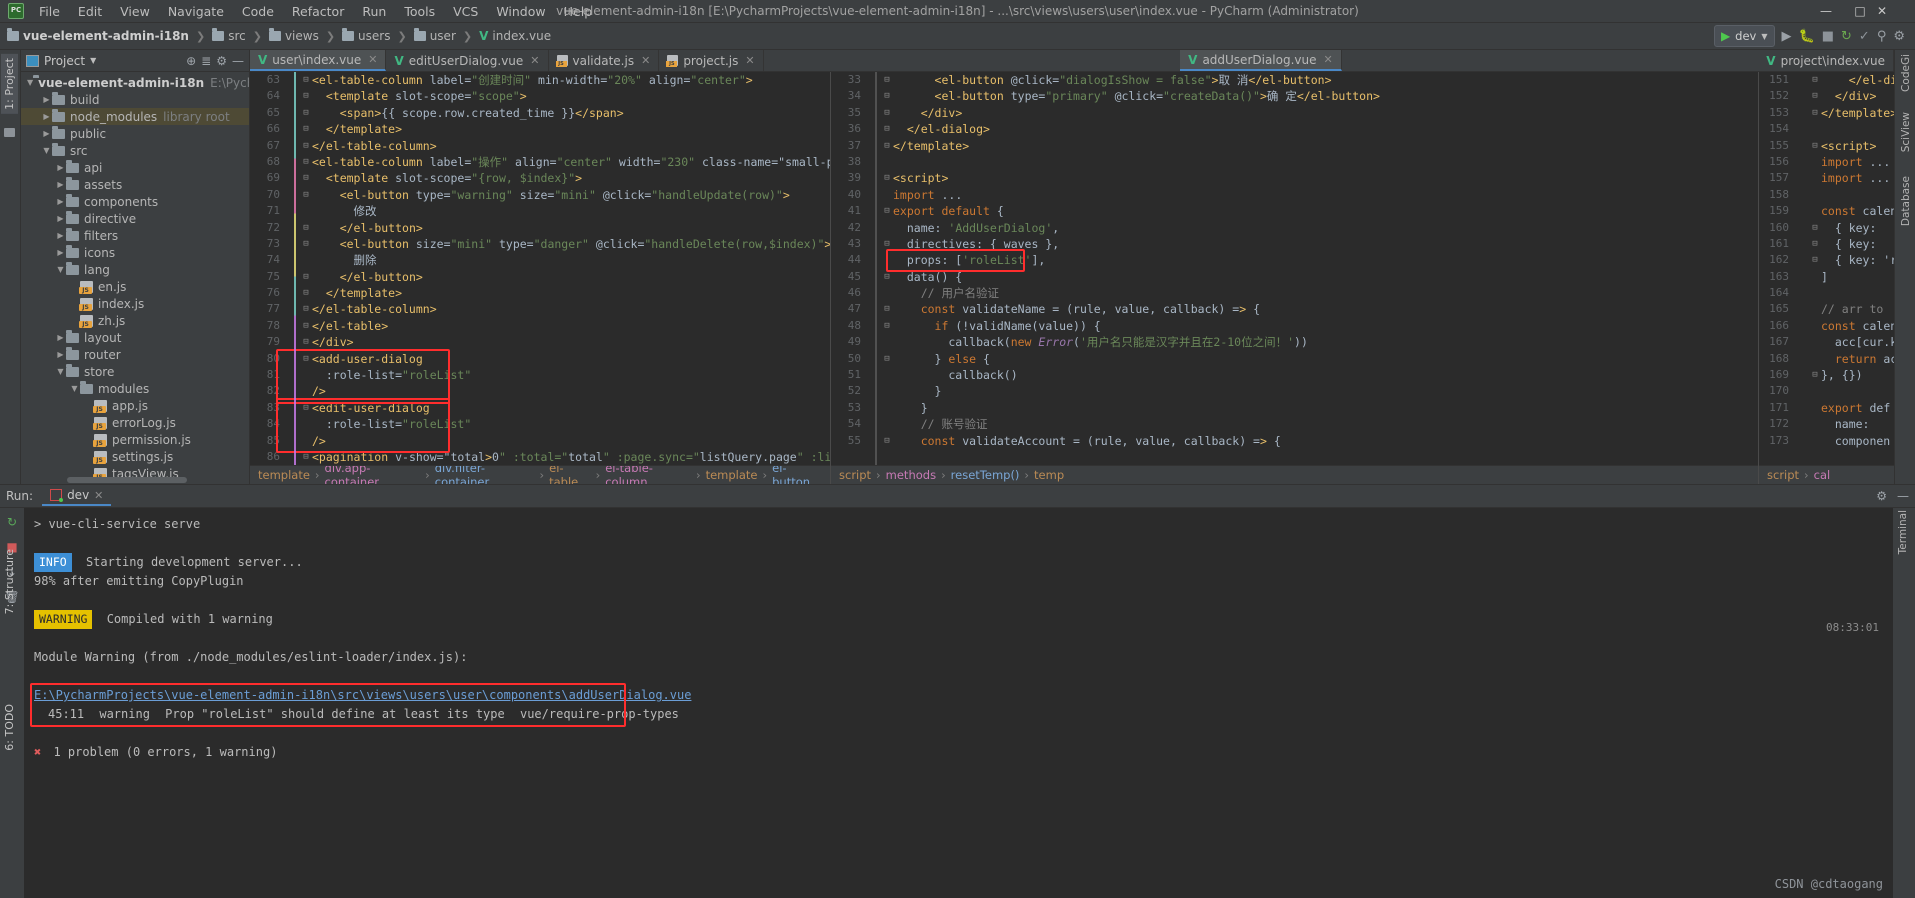  Describe the element at coordinates (135, 439) in the screenshot. I see `tree-item: ▶permission.js` at that location.